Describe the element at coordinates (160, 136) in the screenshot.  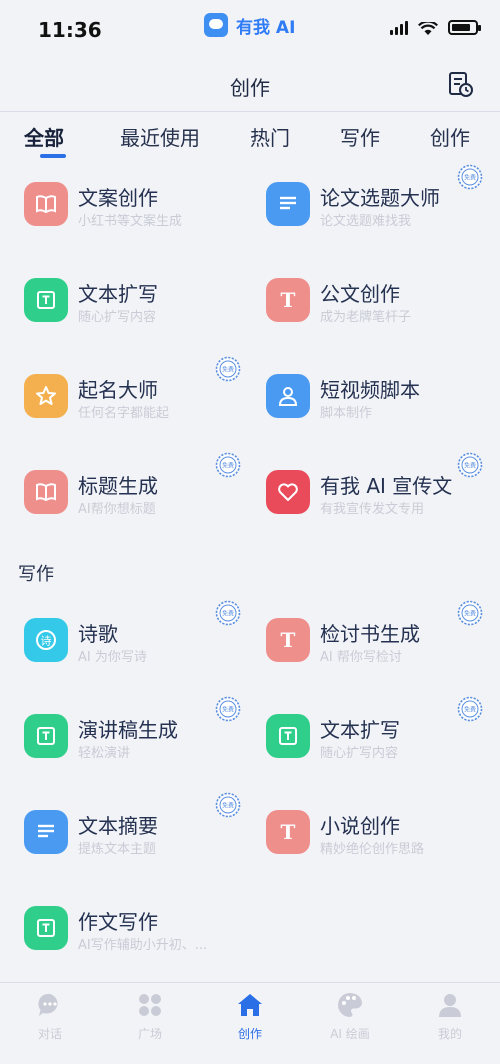
I see `tab-recent: 最近使用` at that location.